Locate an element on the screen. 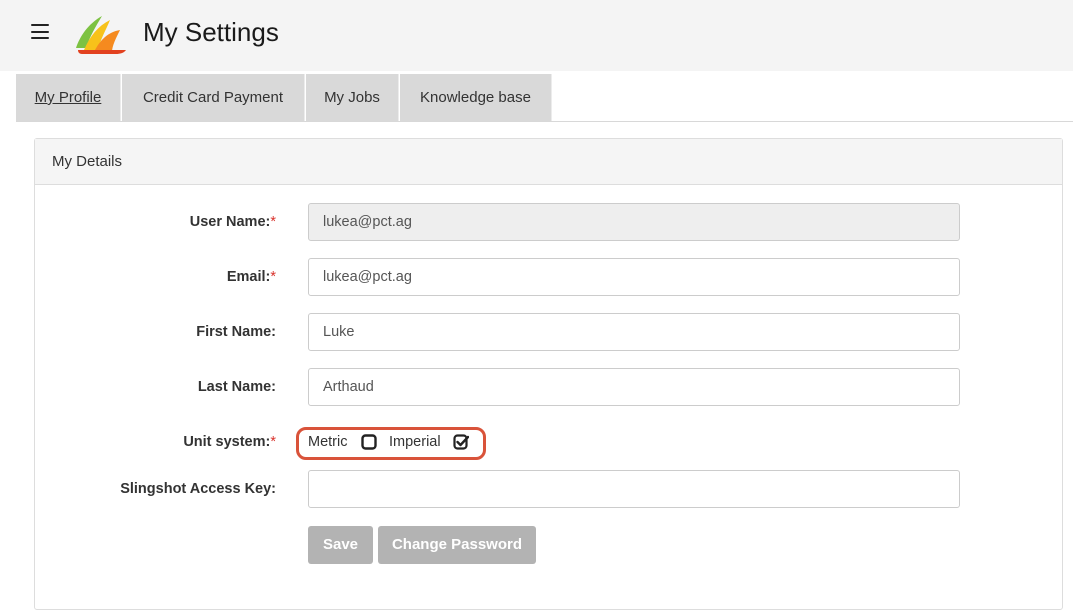  first-name-label: First Name: is located at coordinates (236, 332).